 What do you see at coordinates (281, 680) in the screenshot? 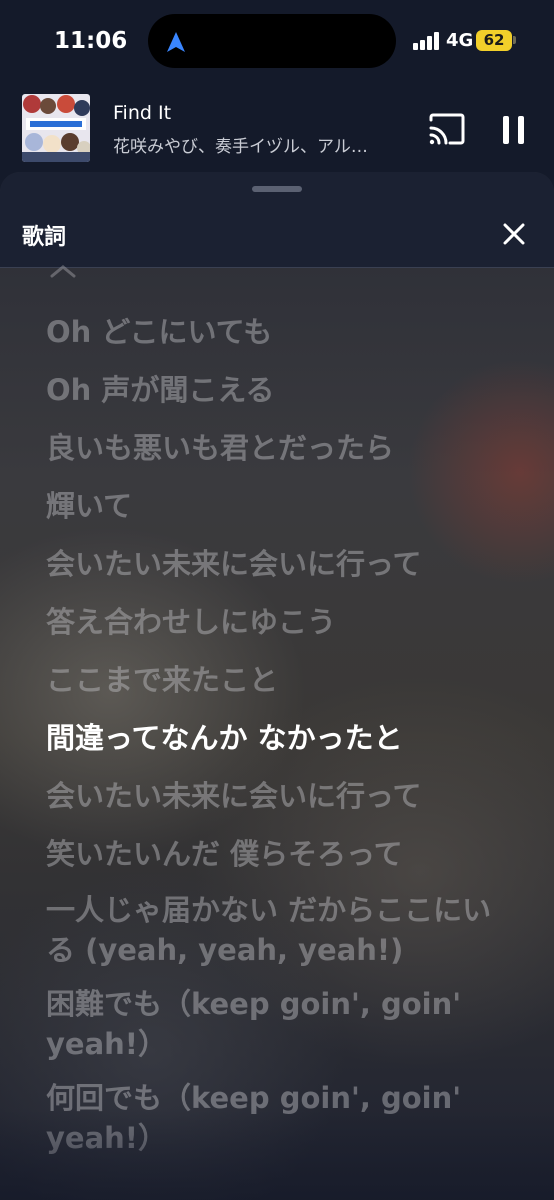
I see `lyric-line: ここまで来たこと` at bounding box center [281, 680].